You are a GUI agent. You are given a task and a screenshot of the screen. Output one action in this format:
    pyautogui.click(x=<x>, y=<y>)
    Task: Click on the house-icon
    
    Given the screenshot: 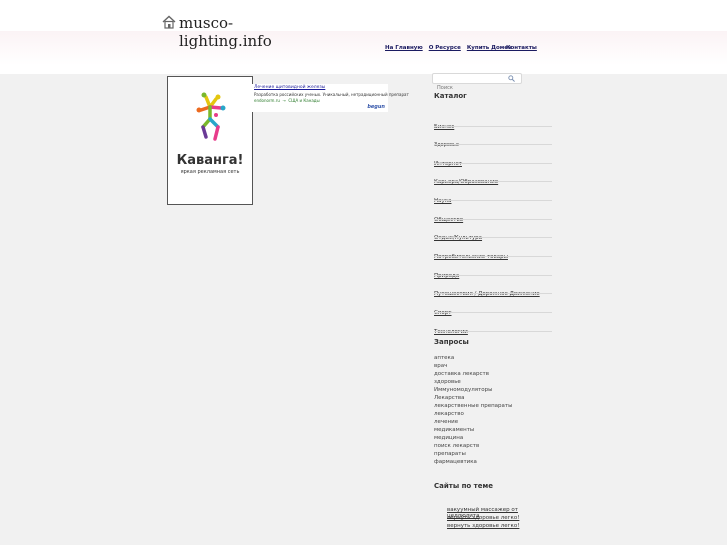 What is the action you would take?
    pyautogui.click(x=169, y=22)
    